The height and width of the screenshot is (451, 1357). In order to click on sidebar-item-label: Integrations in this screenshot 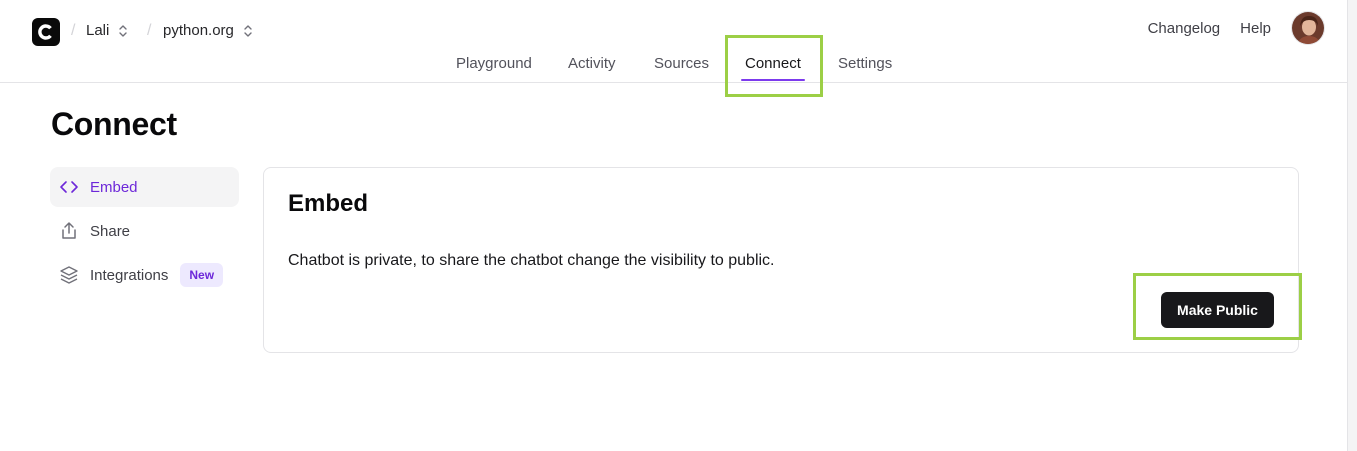, I will do `click(129, 275)`.